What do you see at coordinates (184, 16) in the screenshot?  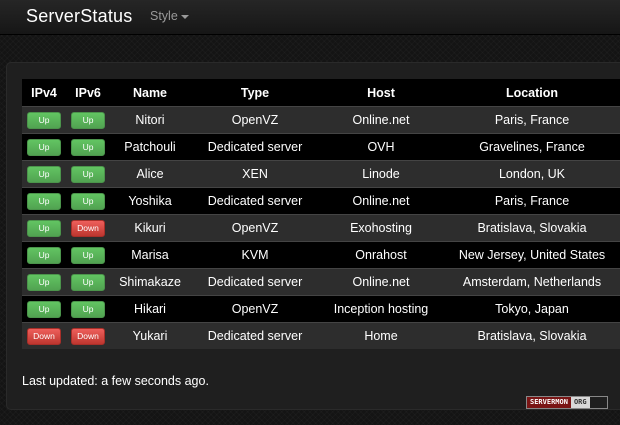 I see `caret-down-icon` at bounding box center [184, 16].